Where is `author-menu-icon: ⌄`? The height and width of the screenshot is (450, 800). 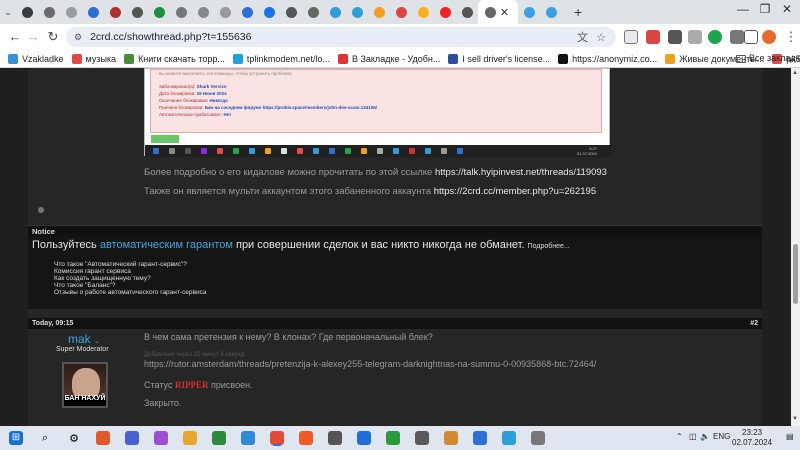
author-menu-icon: ⌄ is located at coordinates (97, 341).